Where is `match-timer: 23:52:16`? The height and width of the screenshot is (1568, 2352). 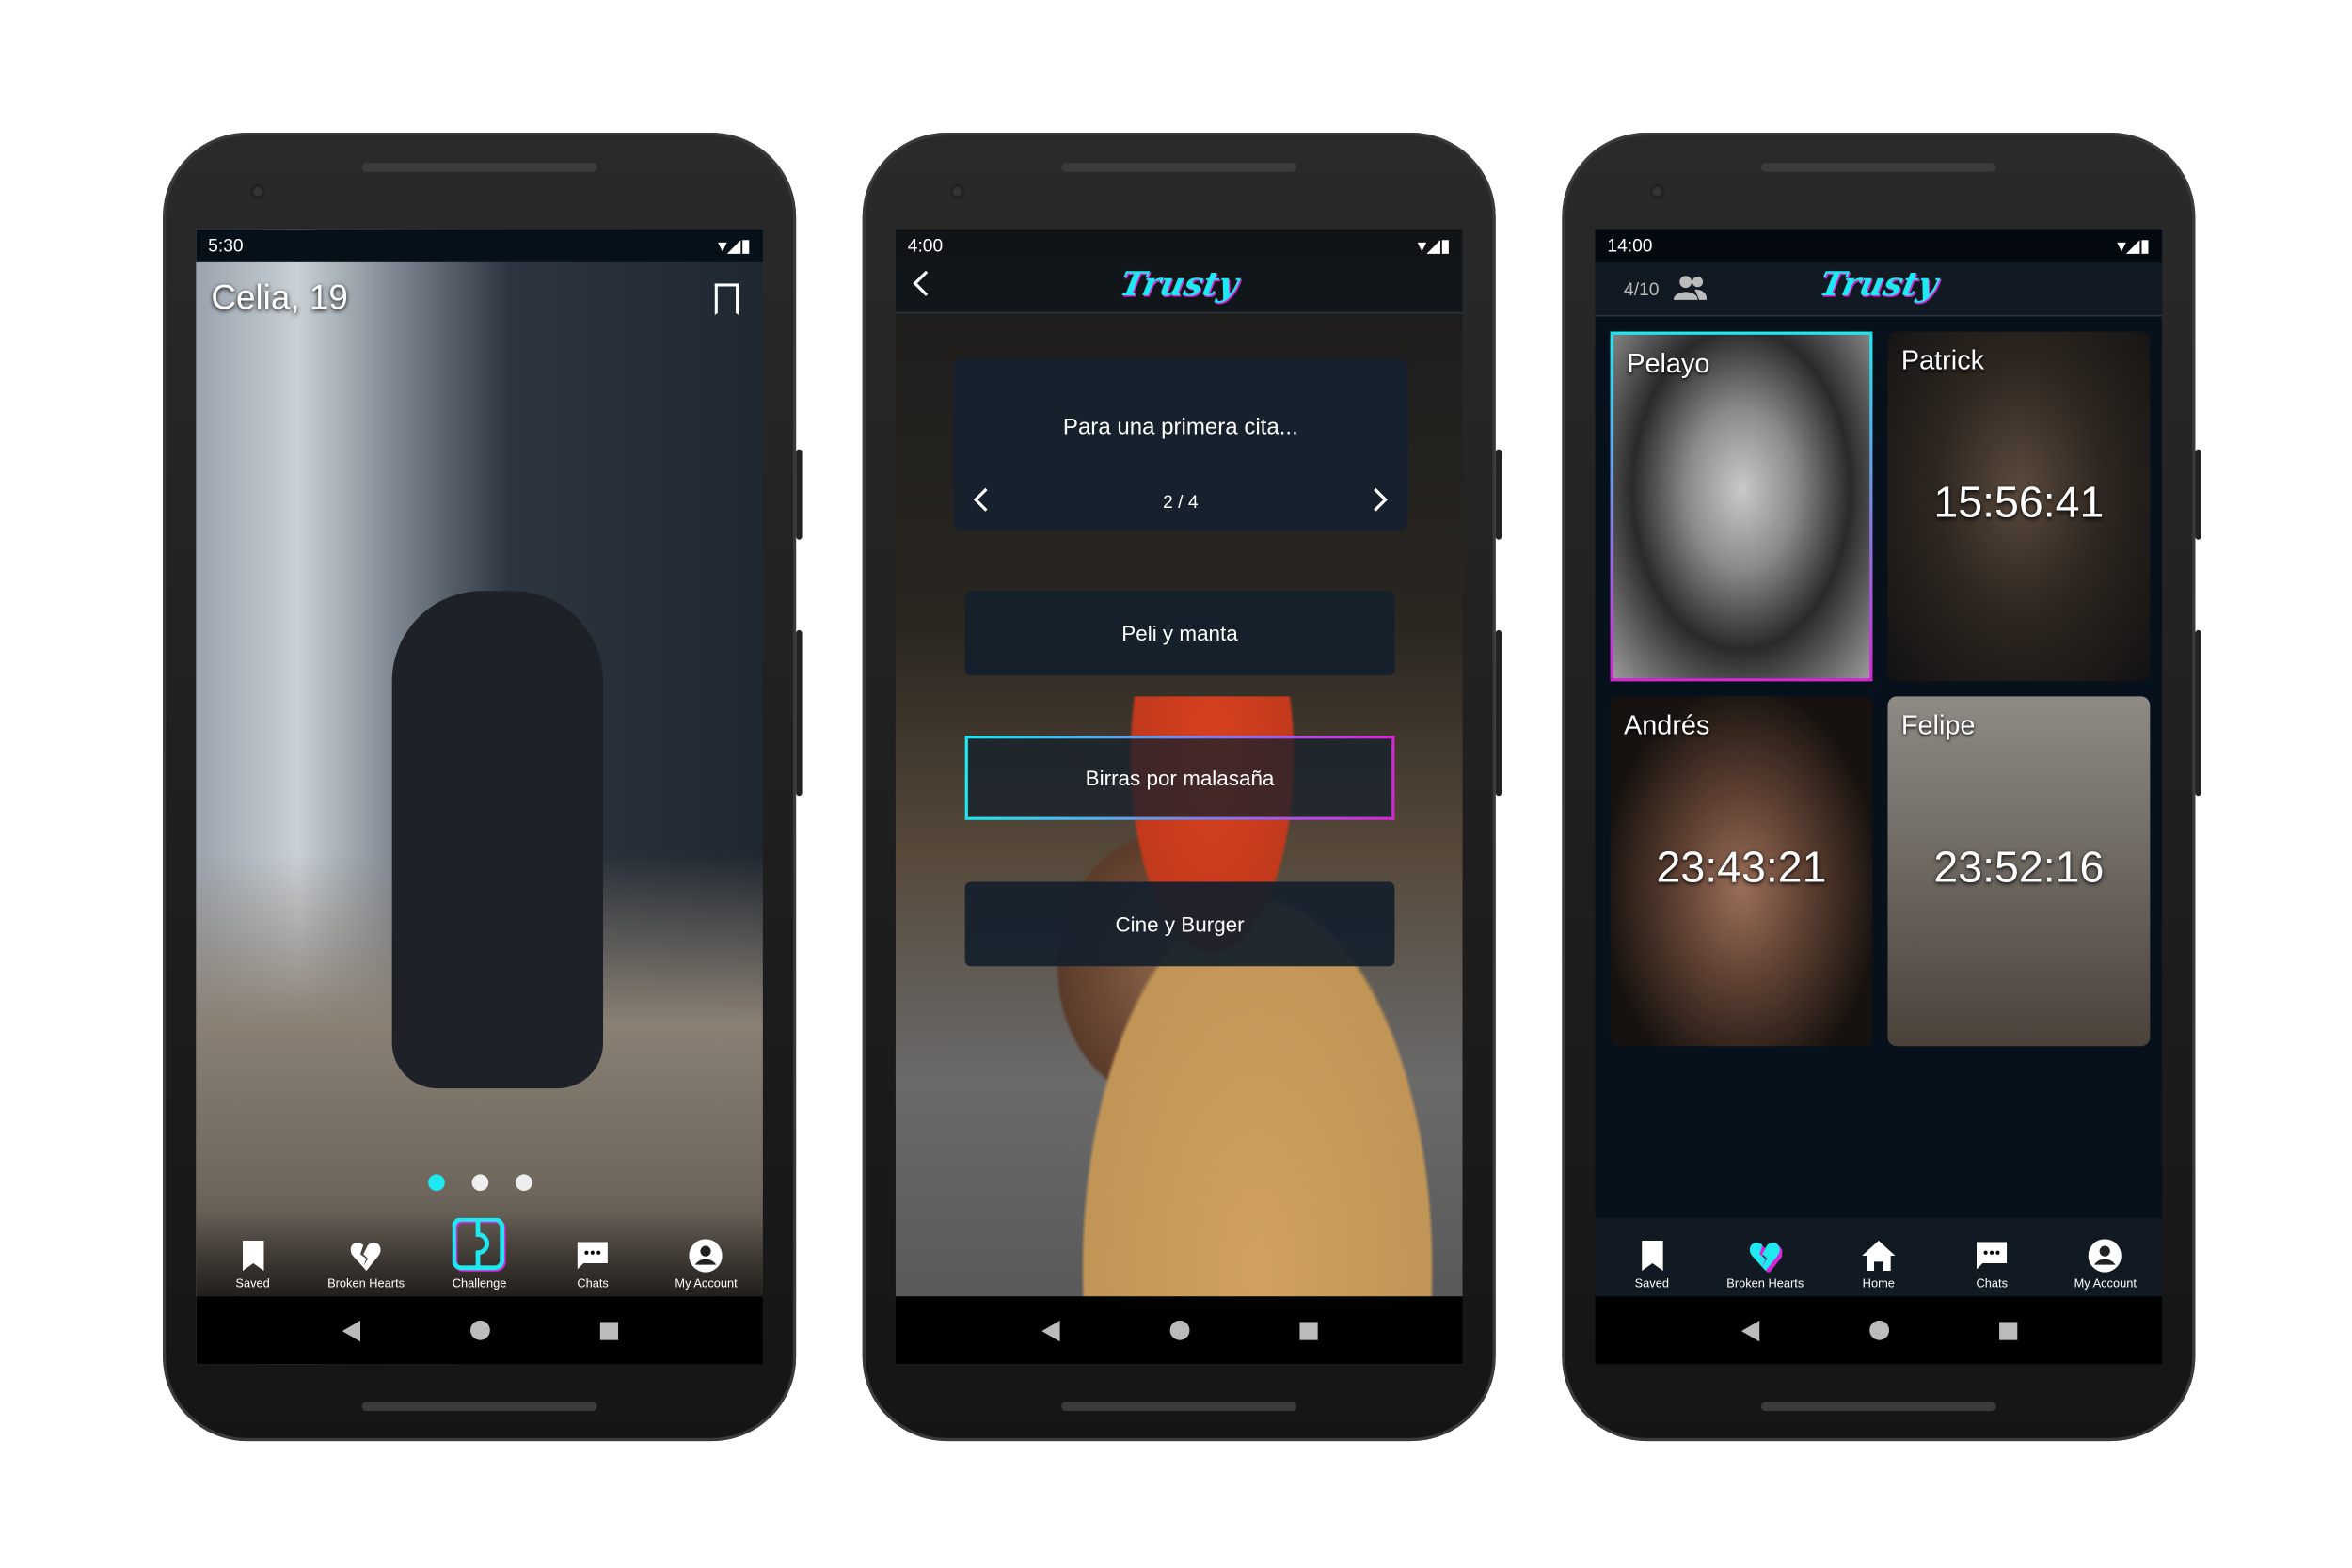
match-timer: 23:52:16 is located at coordinates (2019, 868).